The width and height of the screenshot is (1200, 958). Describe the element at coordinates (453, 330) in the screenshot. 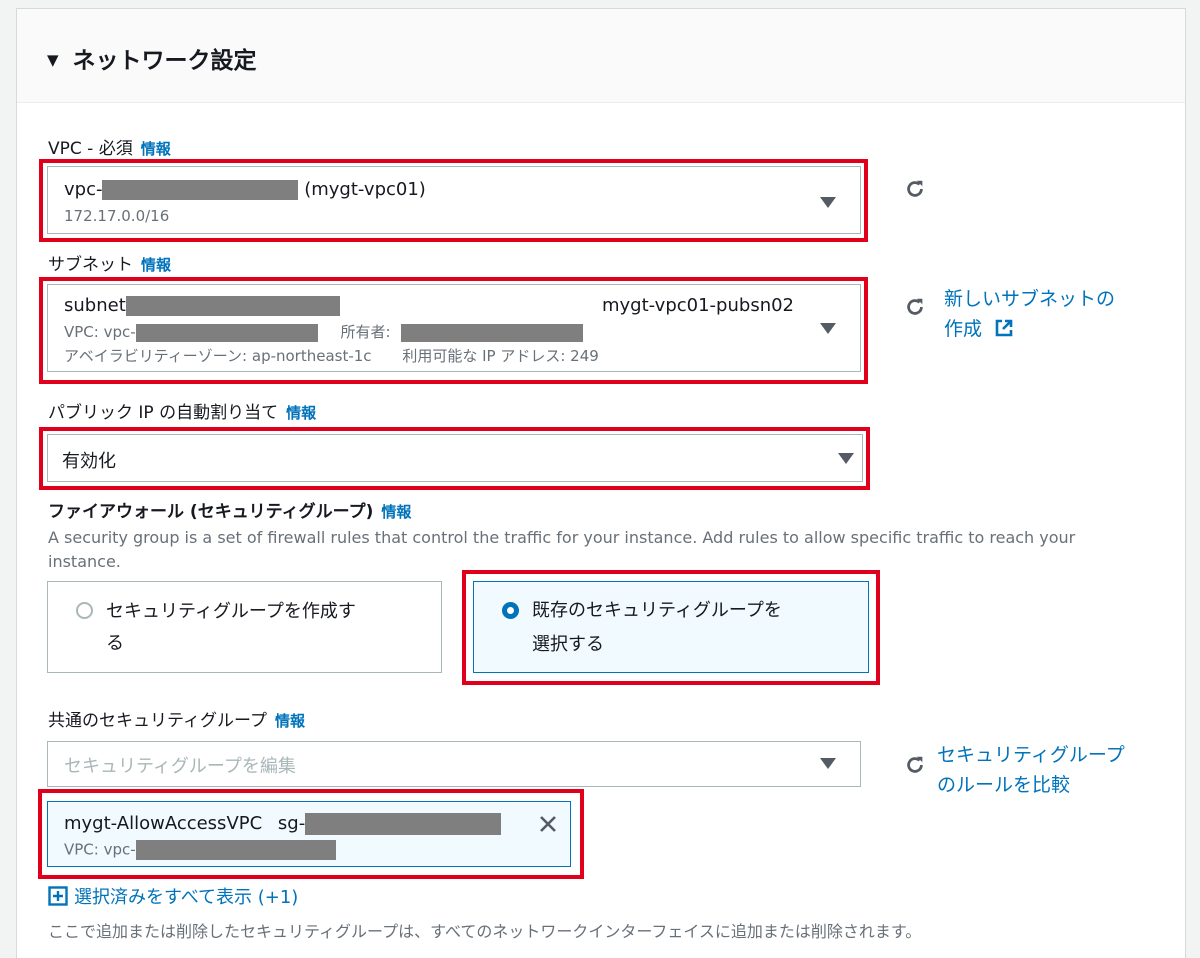

I see `highlight-box-subnet` at that location.